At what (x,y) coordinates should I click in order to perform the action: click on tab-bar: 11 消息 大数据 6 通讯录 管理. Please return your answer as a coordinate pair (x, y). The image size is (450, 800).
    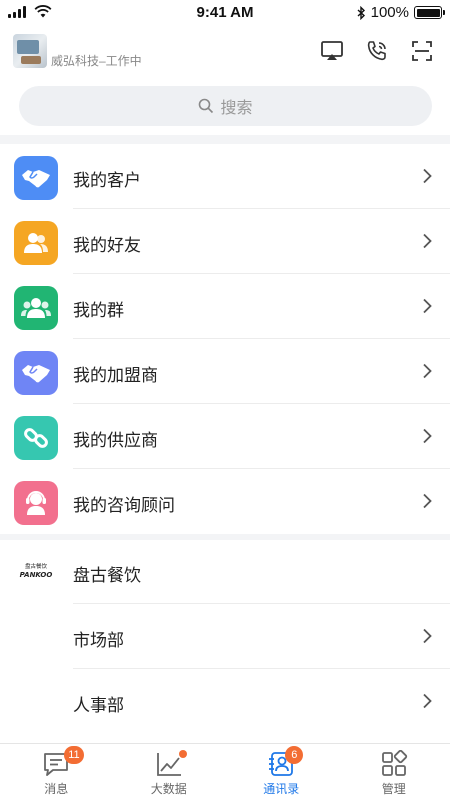
    Looking at the image, I should click on (225, 771).